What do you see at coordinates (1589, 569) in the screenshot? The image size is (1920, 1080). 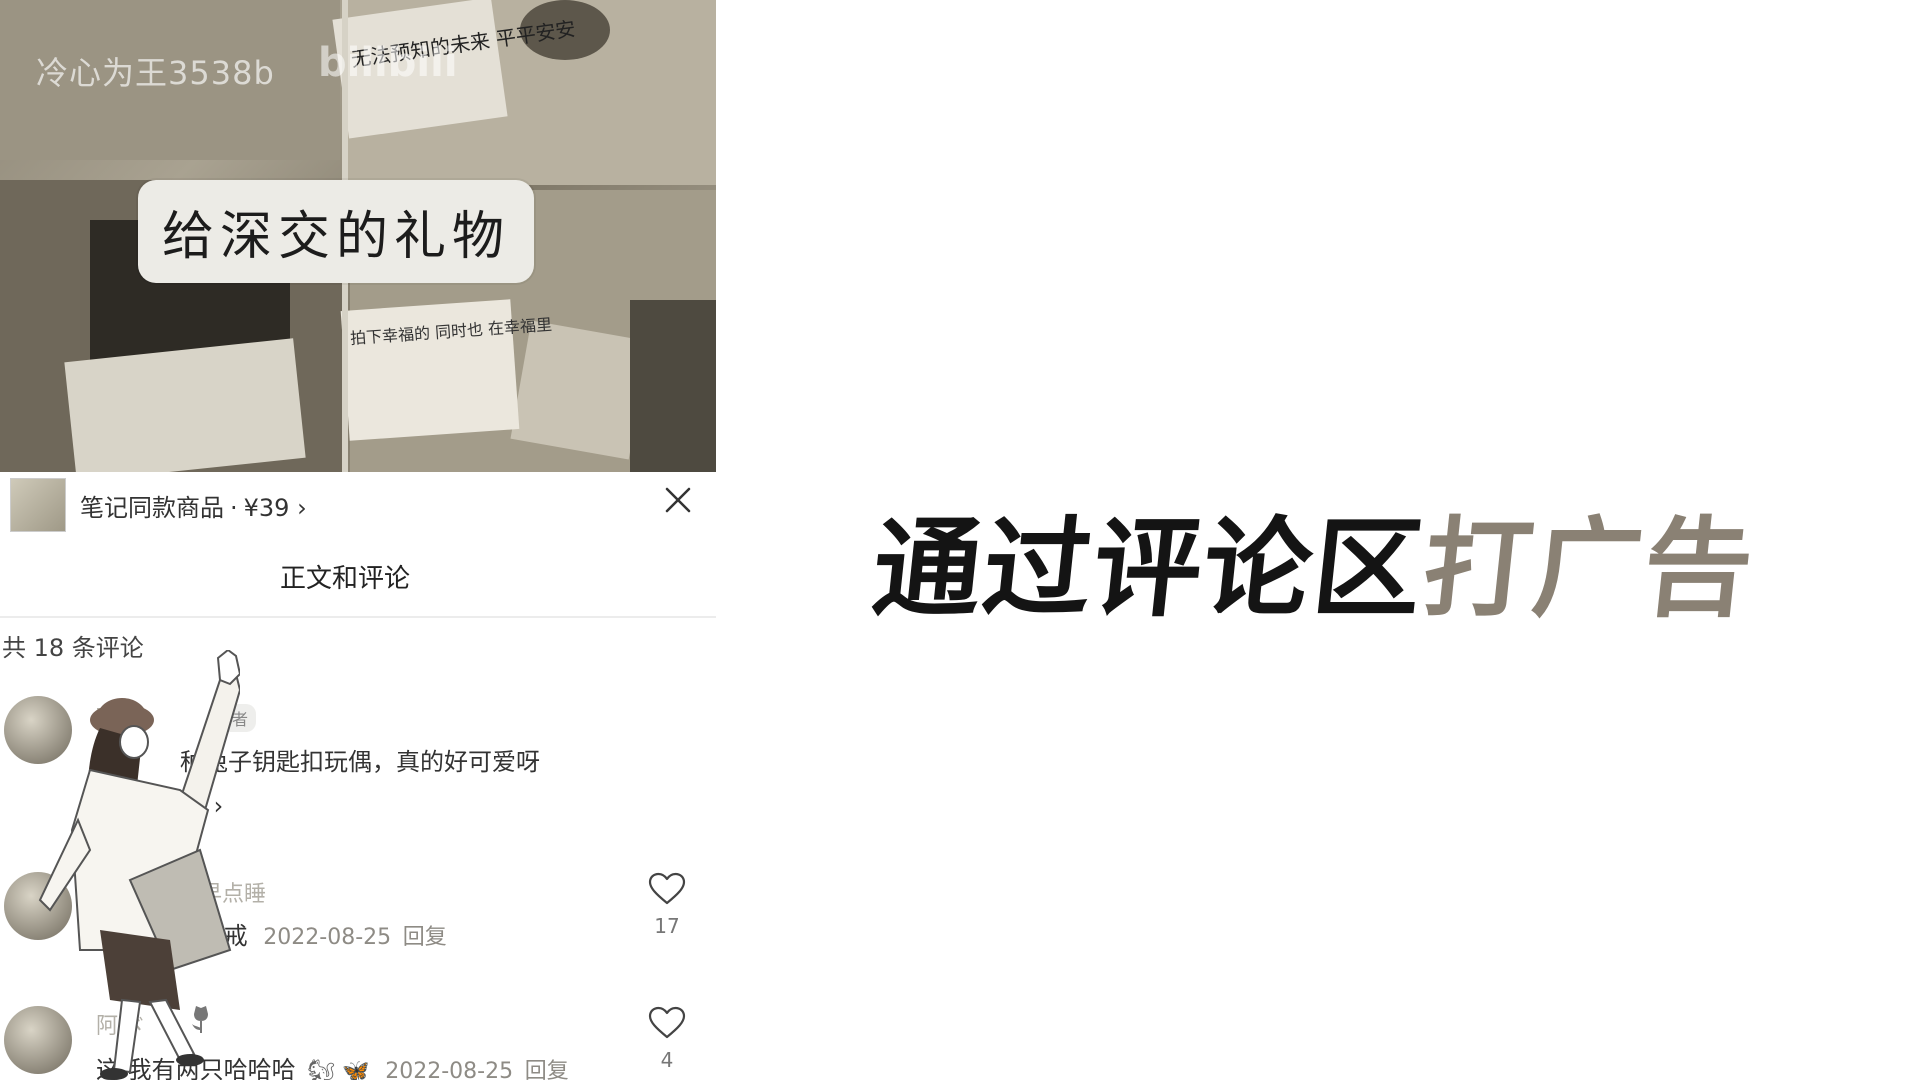 I see `headline-accent: 打广告` at bounding box center [1589, 569].